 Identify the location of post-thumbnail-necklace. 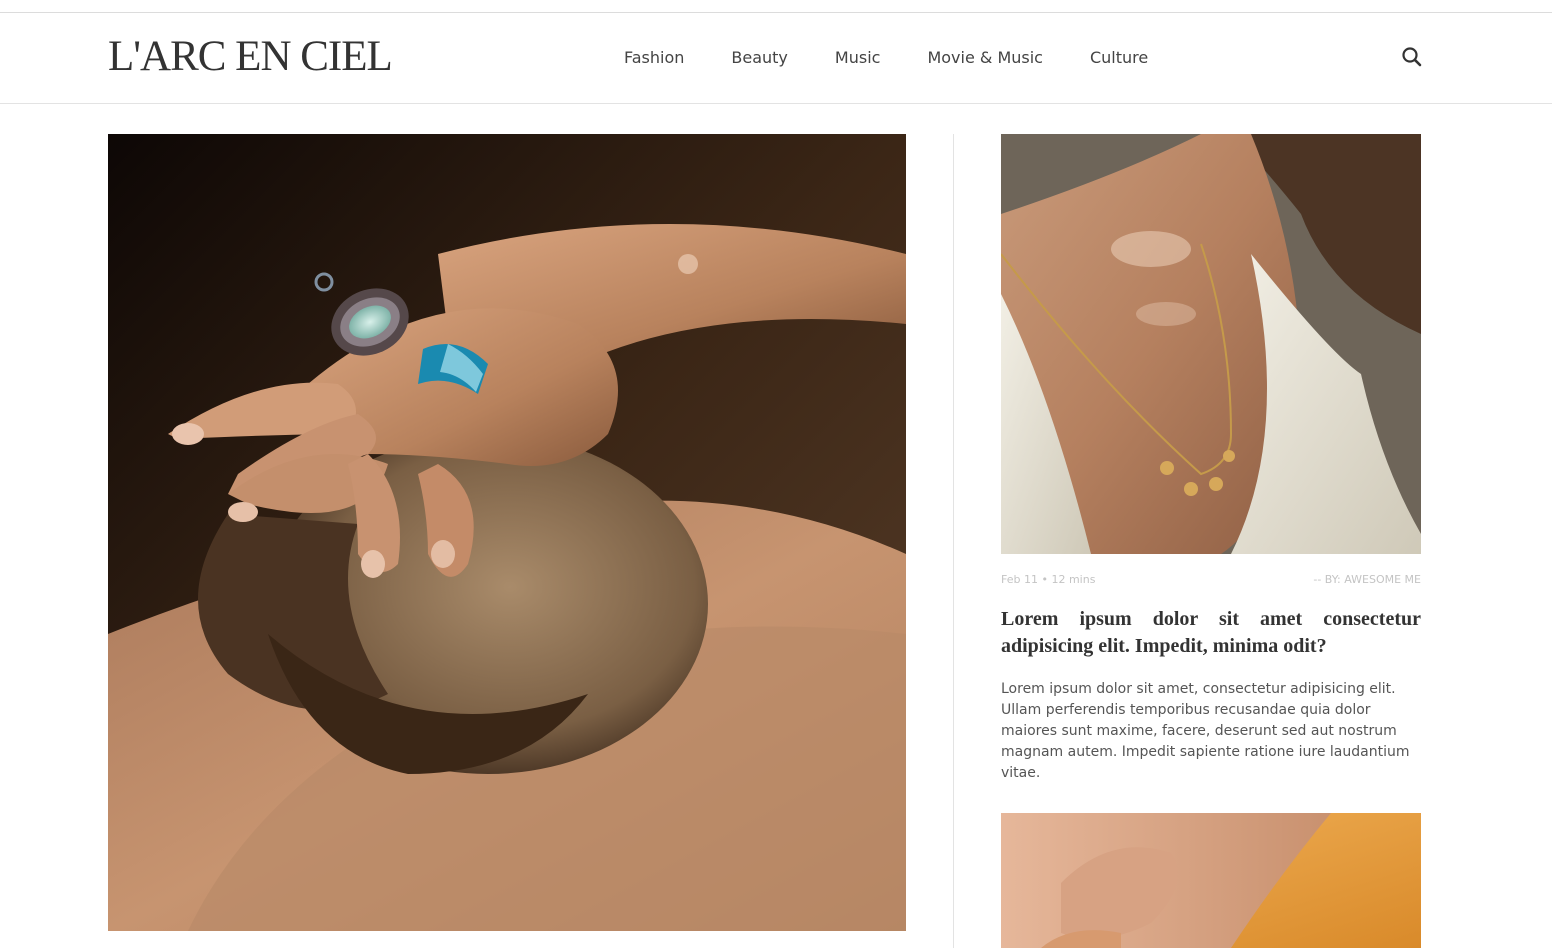
(1211, 344).